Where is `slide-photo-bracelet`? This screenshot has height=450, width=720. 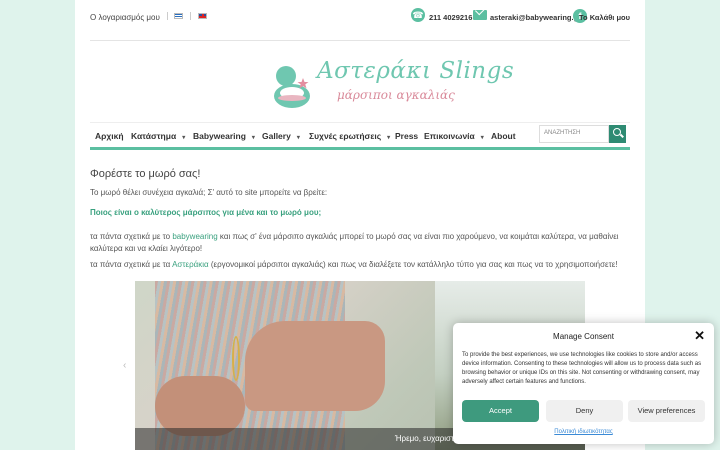 slide-photo-bracelet is located at coordinates (236, 358).